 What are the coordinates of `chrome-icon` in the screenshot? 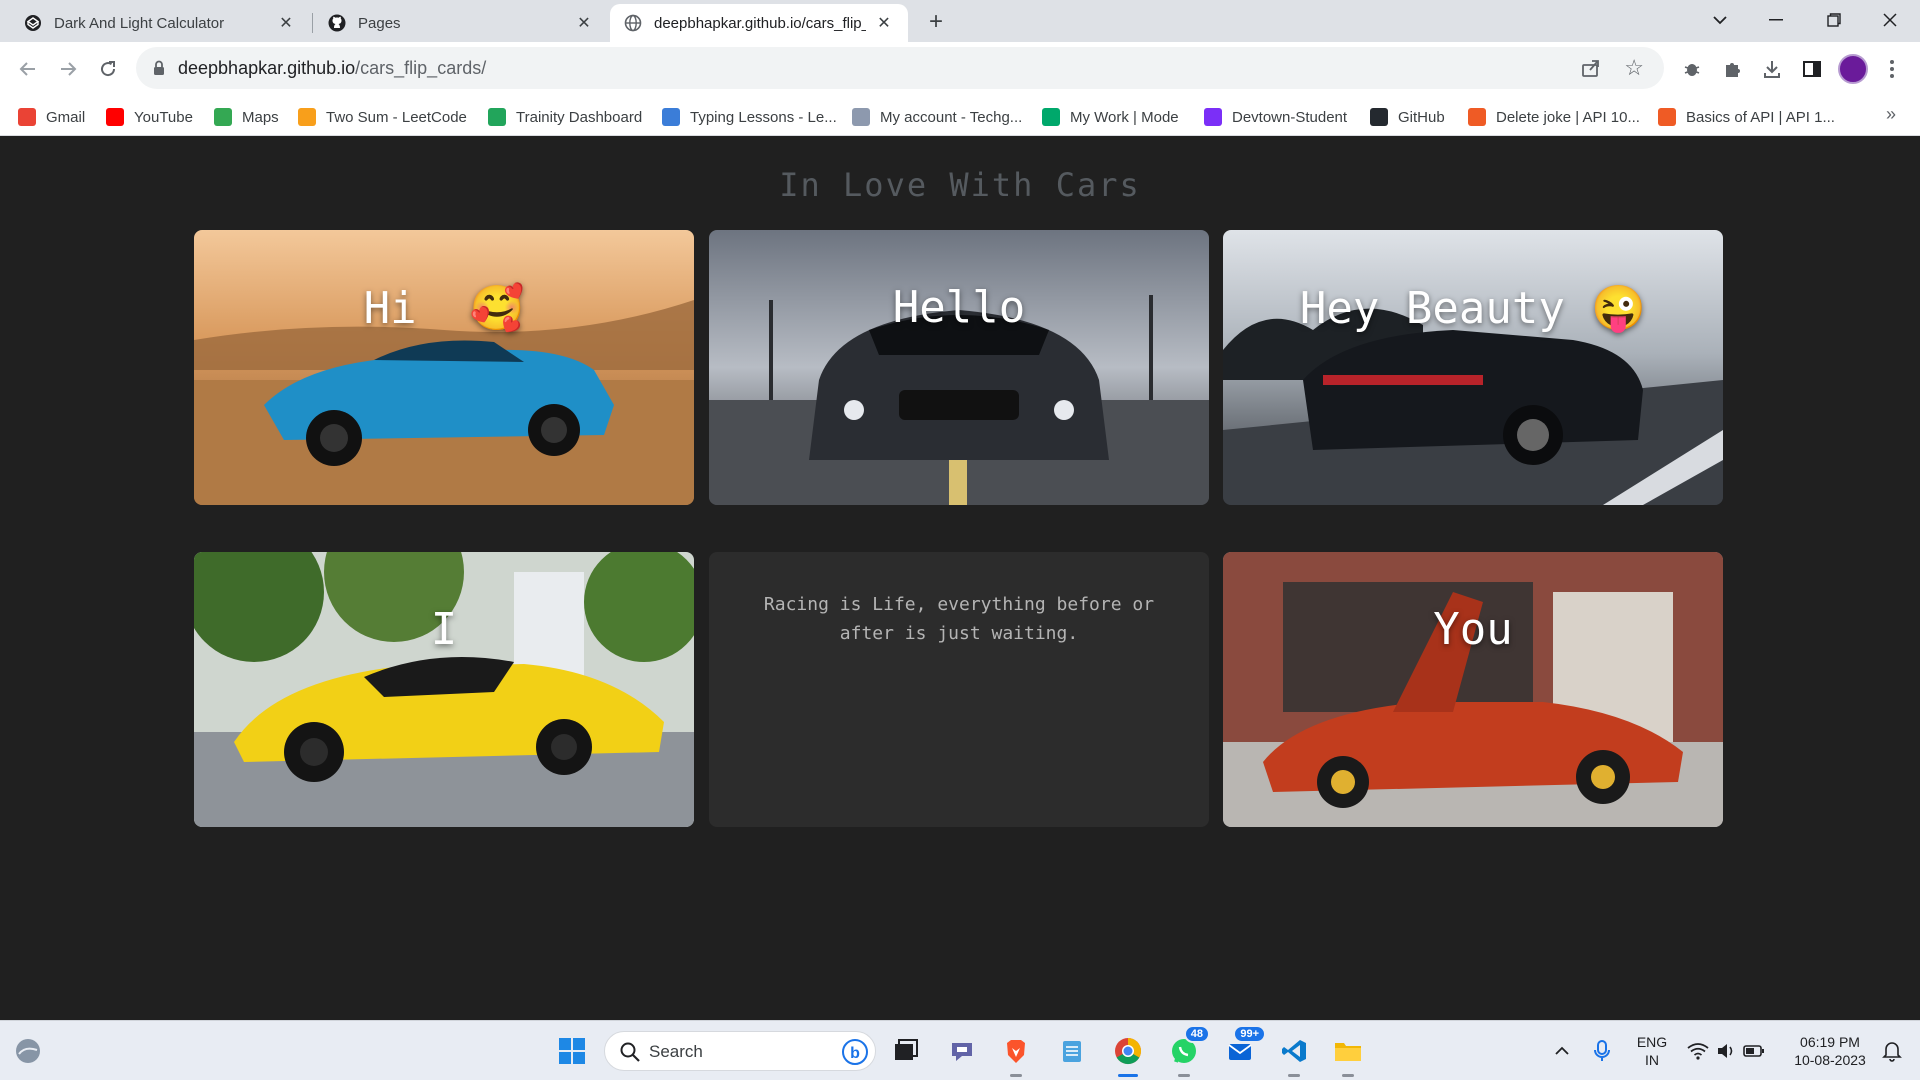 It's located at (1128, 1055).